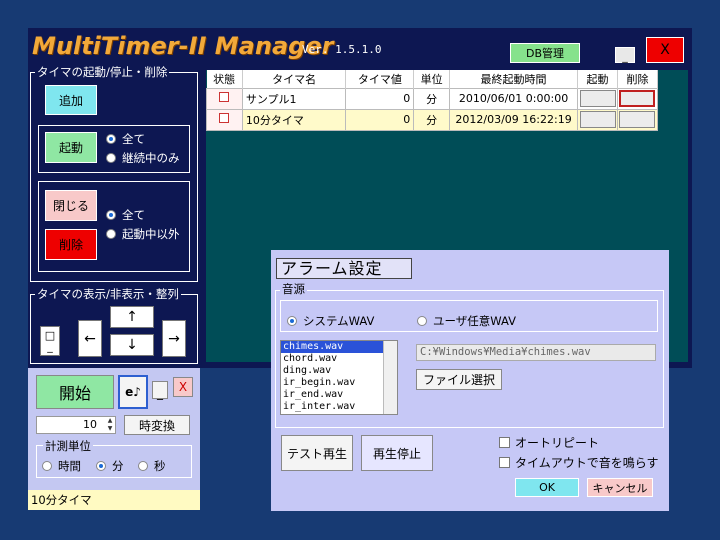  Describe the element at coordinates (625, 55) in the screenshot. I see `minimize-button: _` at that location.